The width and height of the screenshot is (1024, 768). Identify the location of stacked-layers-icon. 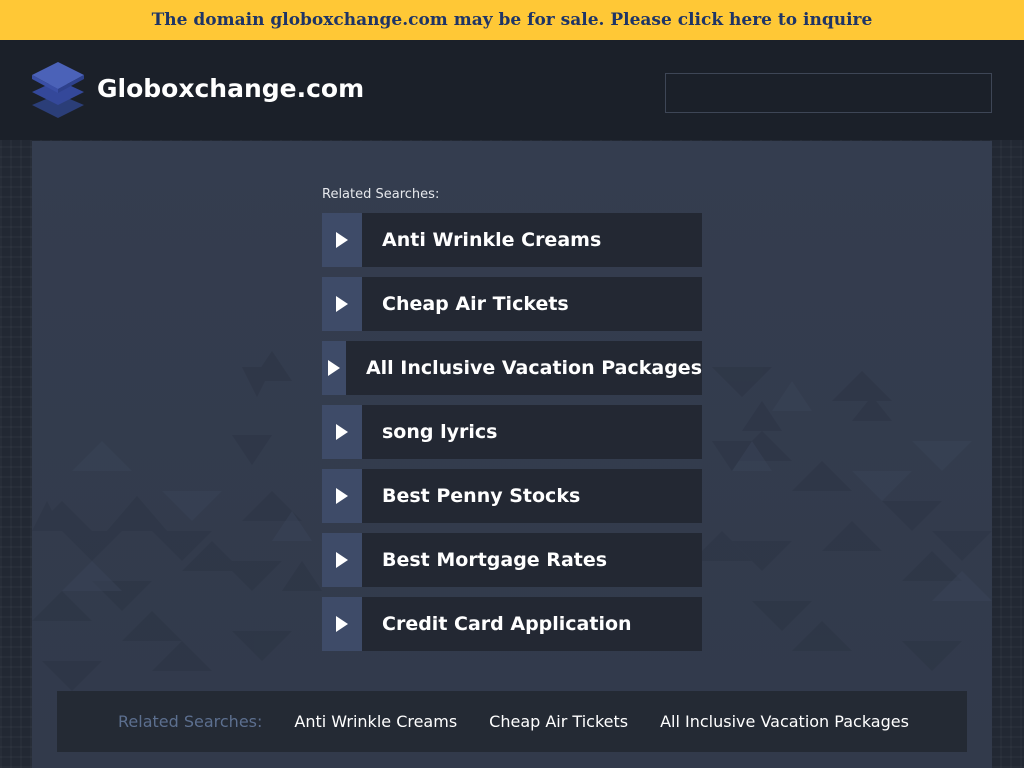
(58, 90).